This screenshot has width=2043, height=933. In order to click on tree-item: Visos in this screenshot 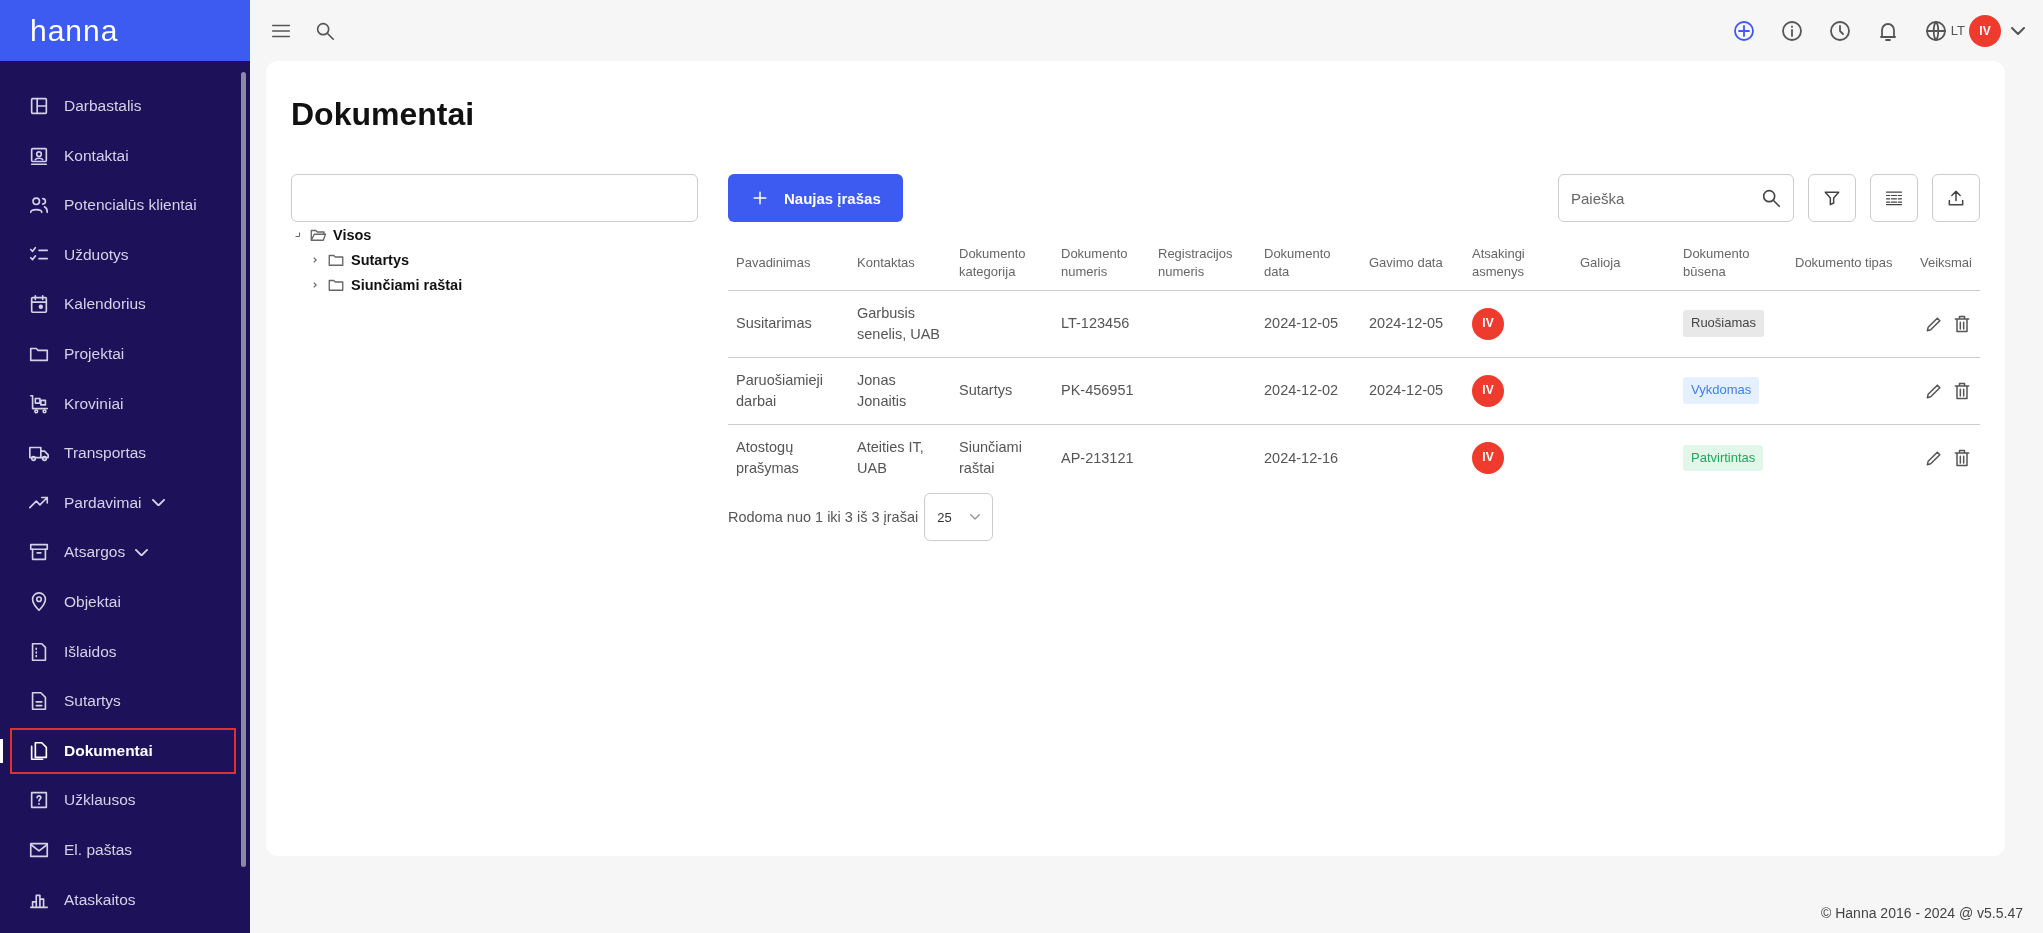, I will do `click(352, 234)`.